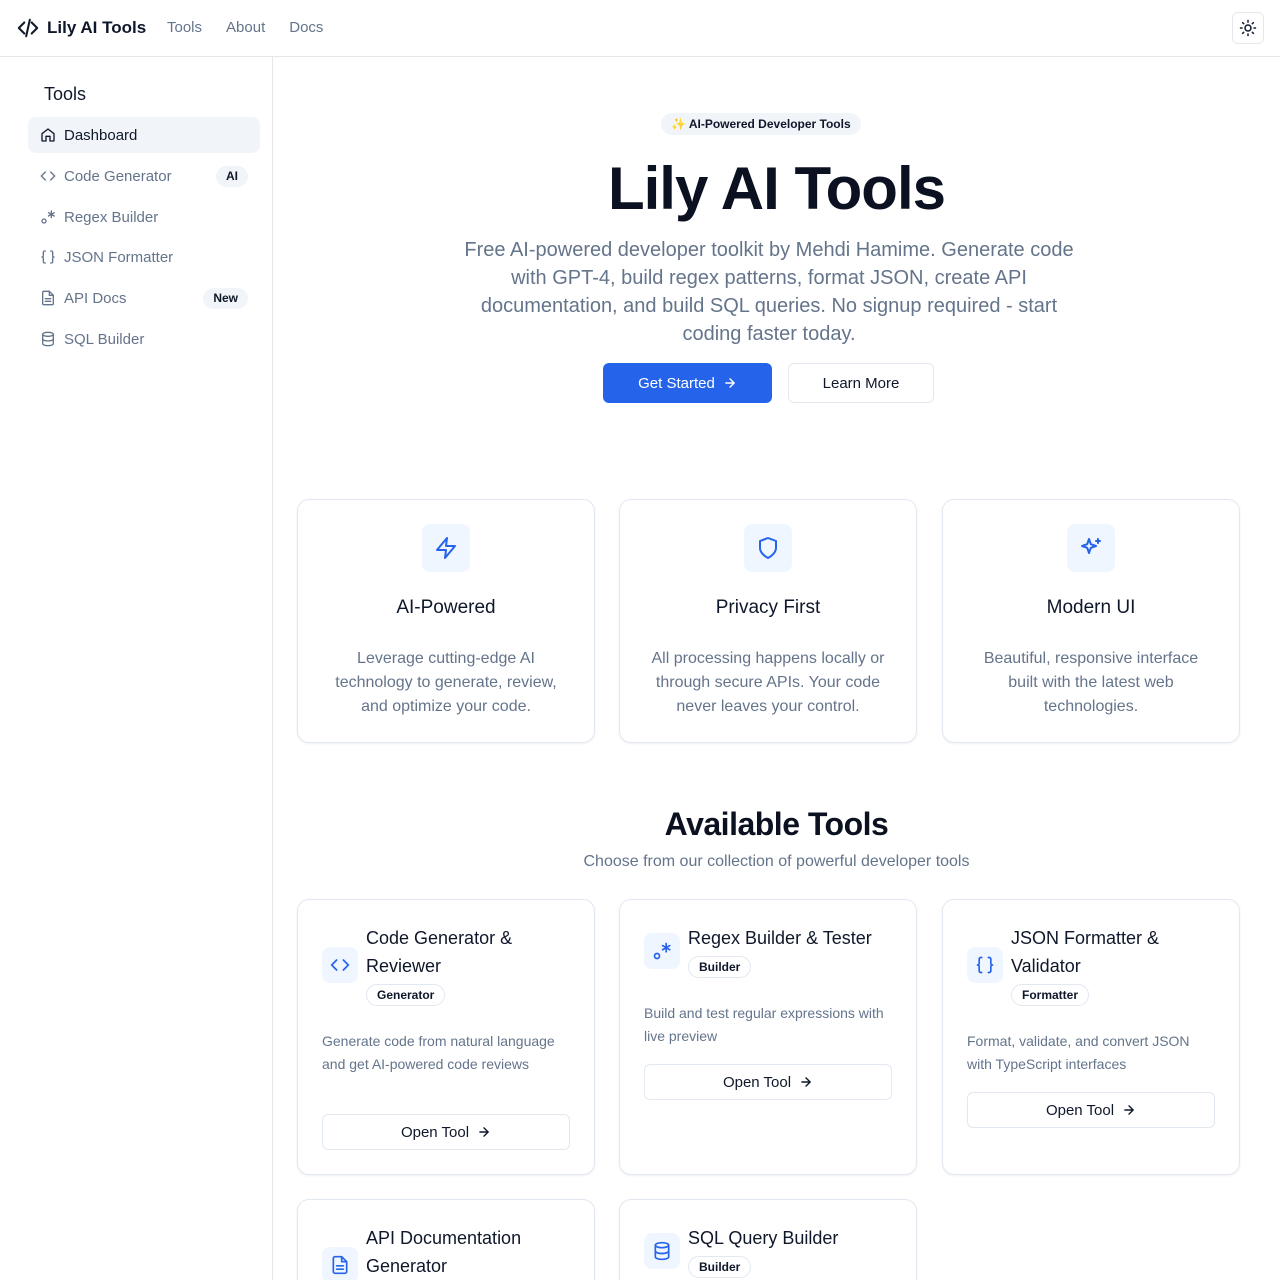 This screenshot has height=1280, width=1280. Describe the element at coordinates (406, 995) in the screenshot. I see `tool-category-badge: Generator` at that location.